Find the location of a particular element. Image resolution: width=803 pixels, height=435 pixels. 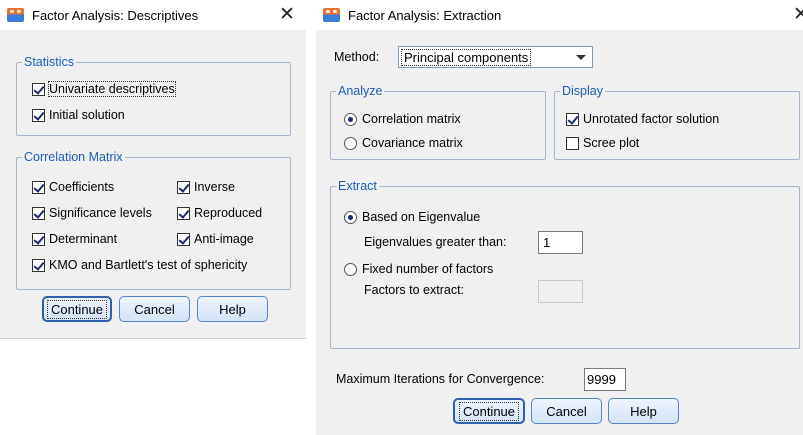

radio-label: Correlation matrix is located at coordinates (411, 119).